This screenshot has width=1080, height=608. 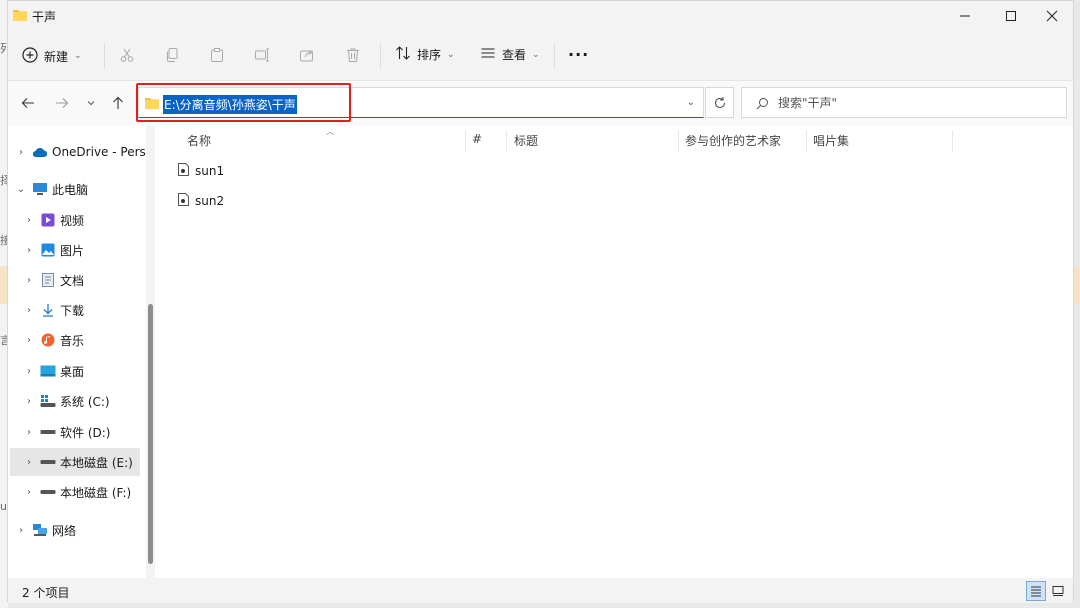 What do you see at coordinates (307, 55) in the screenshot?
I see `share-icon` at bounding box center [307, 55].